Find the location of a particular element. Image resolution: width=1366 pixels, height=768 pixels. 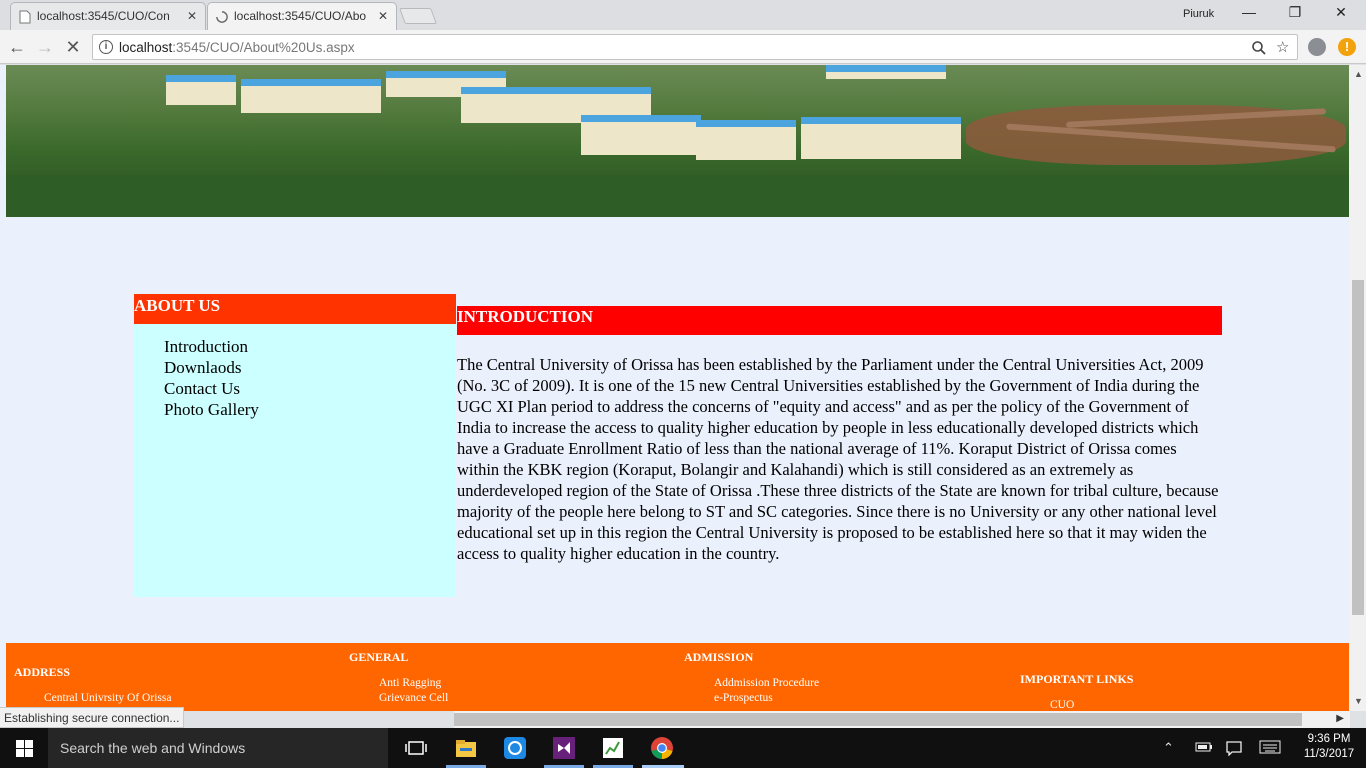

scroll-down-arrow-icon: ▼ is located at coordinates (1358, 701).